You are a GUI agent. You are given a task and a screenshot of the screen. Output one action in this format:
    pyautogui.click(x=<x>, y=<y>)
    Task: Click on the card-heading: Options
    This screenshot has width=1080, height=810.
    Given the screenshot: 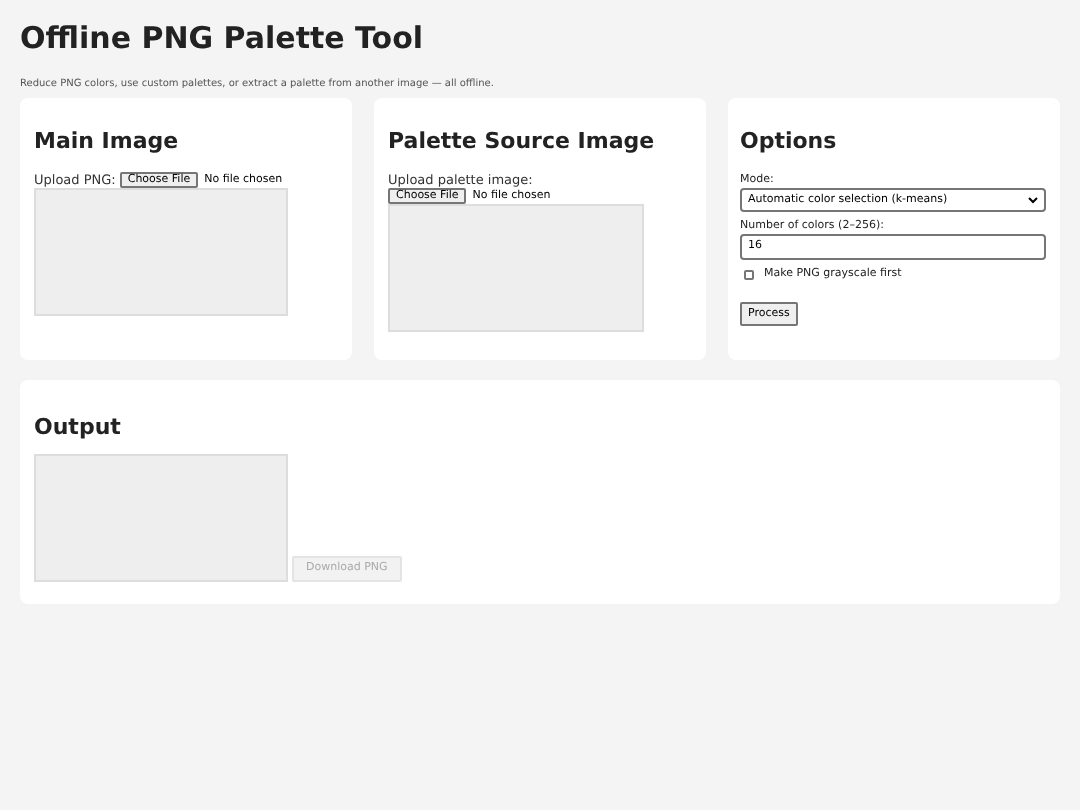 What is the action you would take?
    pyautogui.click(x=789, y=141)
    